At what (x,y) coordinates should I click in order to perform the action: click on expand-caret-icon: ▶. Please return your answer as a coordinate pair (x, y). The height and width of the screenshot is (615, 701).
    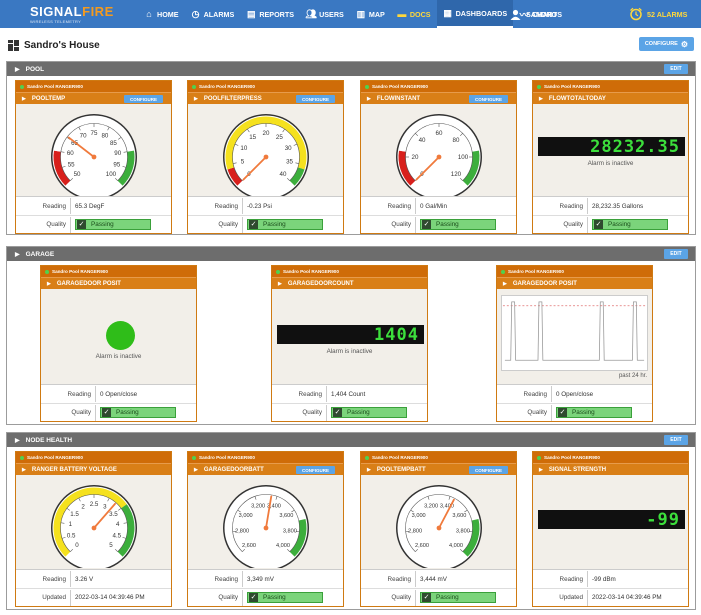
    Looking at the image, I should click on (17, 69).